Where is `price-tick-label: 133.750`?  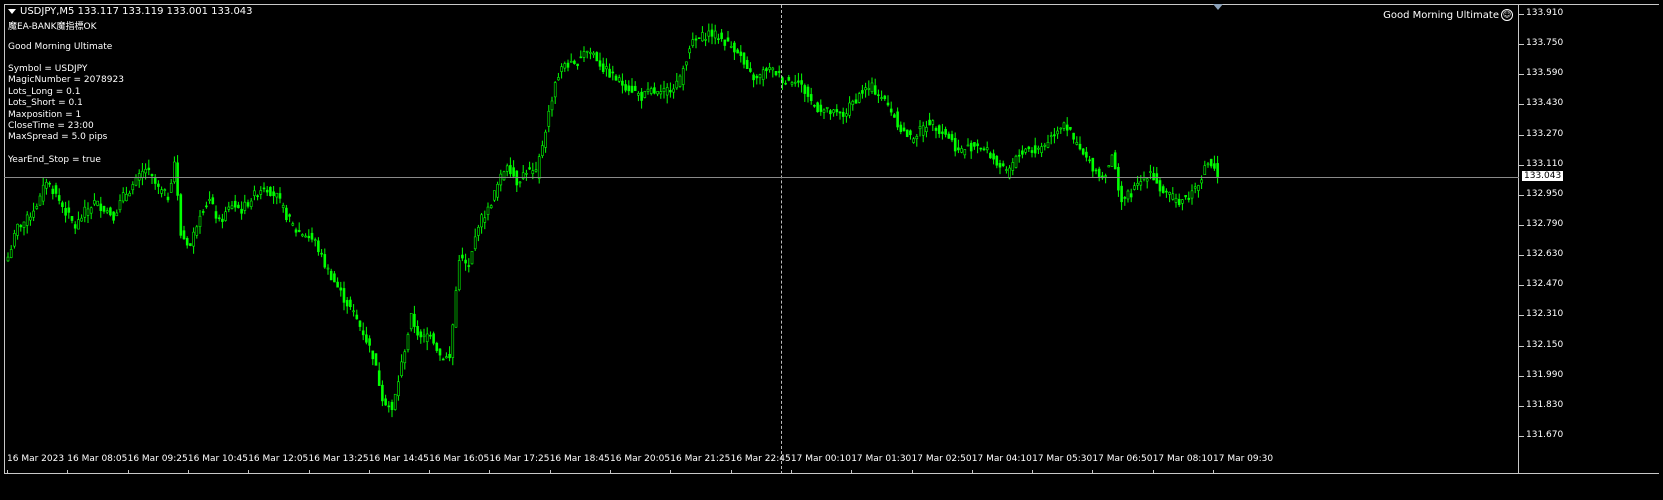
price-tick-label: 133.750 is located at coordinates (1545, 43).